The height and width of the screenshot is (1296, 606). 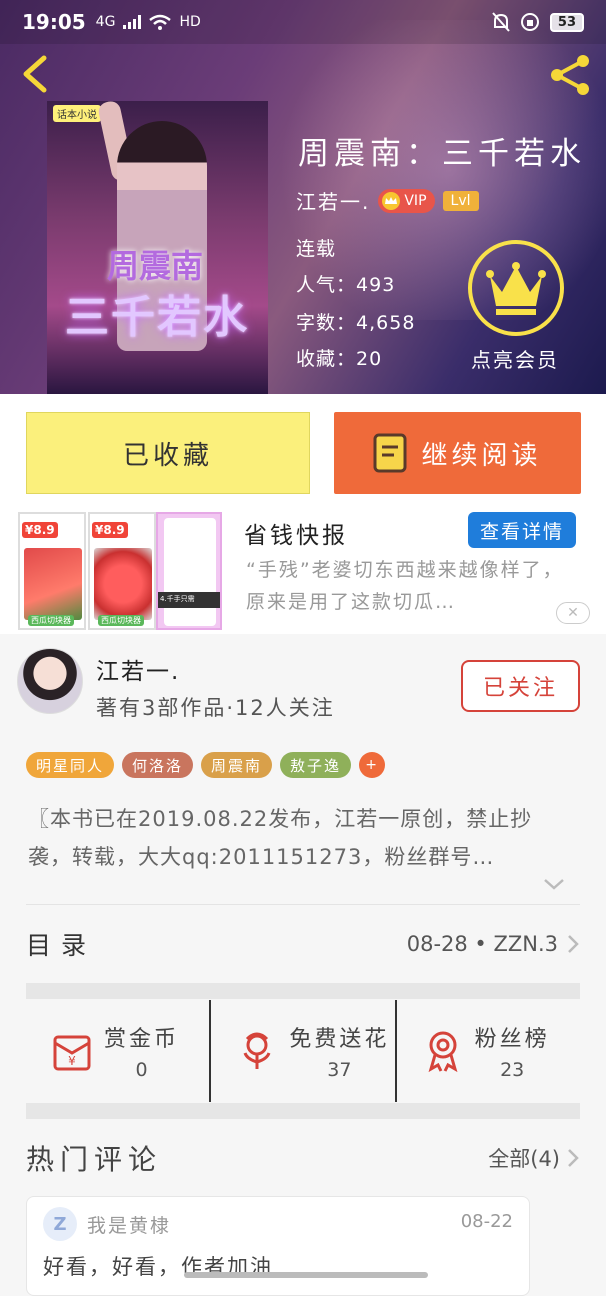 I want to click on ad-price-2: ¥8.9, so click(x=110, y=530).